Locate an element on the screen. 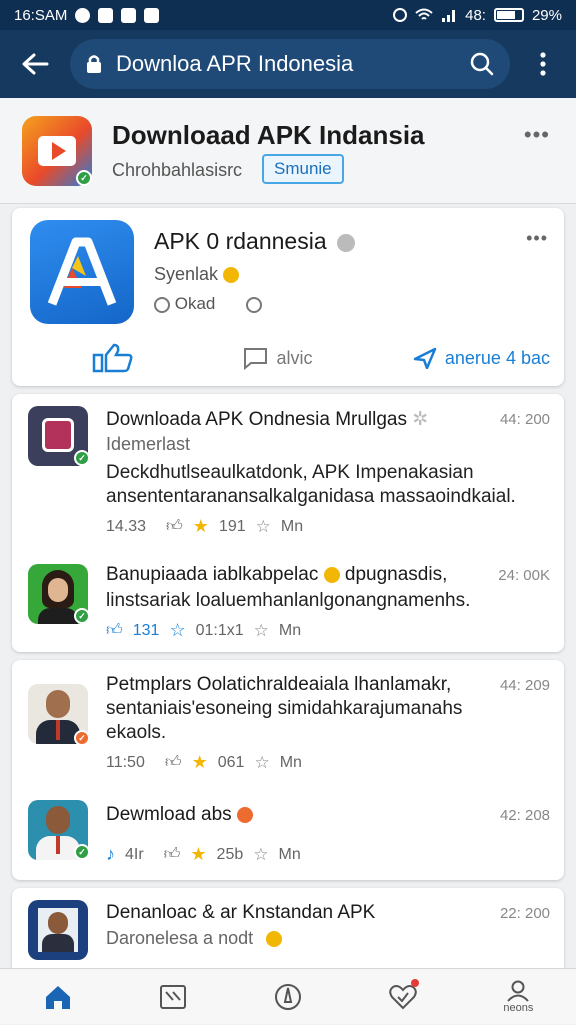  send-icon is located at coordinates (425, 358).